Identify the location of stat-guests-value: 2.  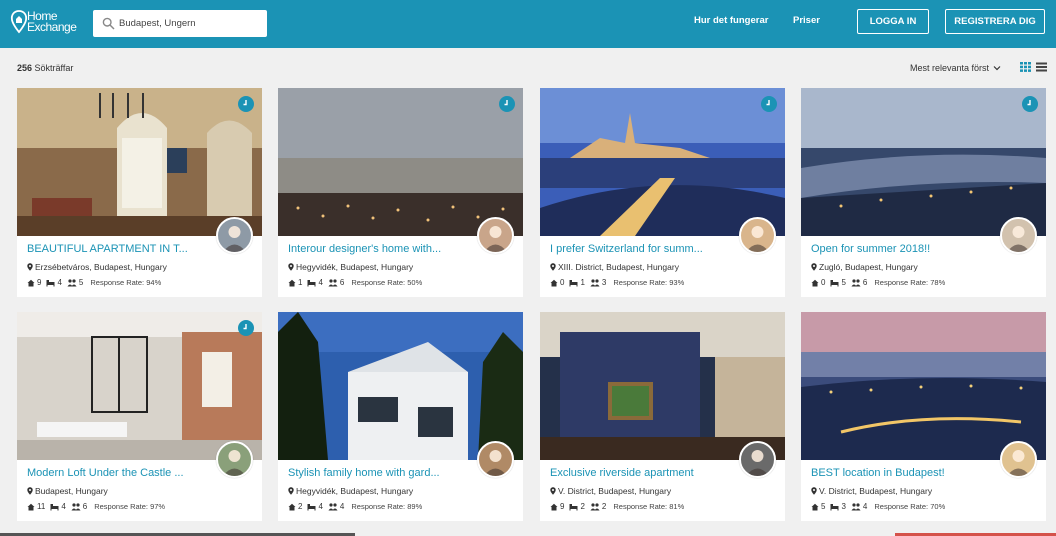
(604, 506).